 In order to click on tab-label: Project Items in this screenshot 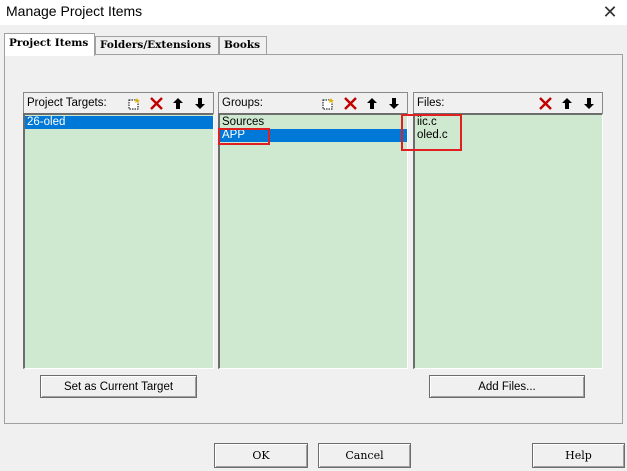, I will do `click(49, 43)`.